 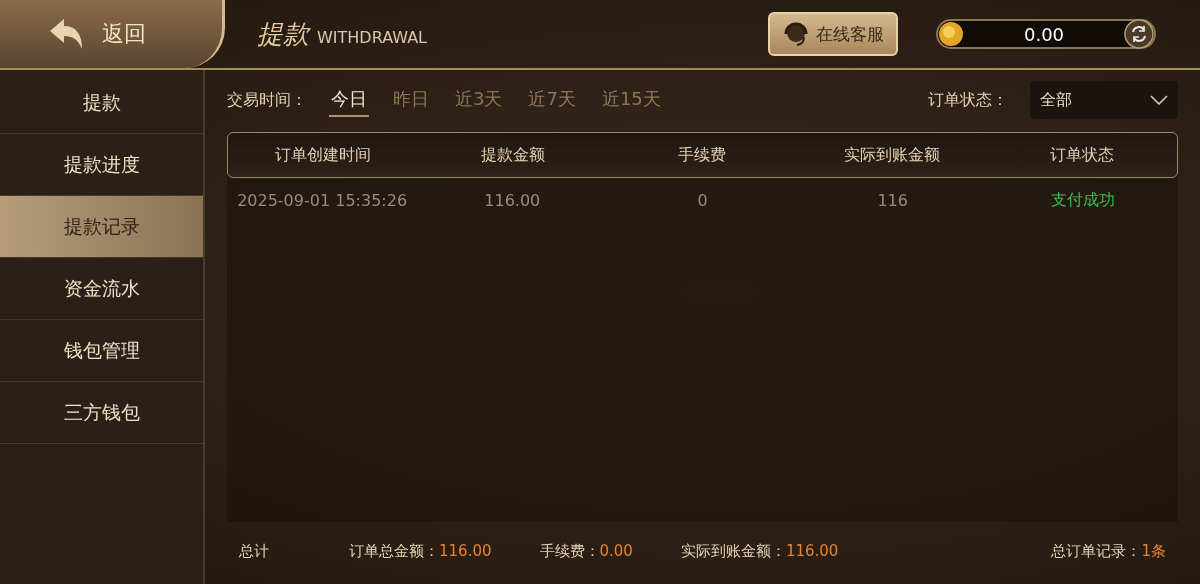 What do you see at coordinates (112, 34) in the screenshot?
I see `back-button: 返回` at bounding box center [112, 34].